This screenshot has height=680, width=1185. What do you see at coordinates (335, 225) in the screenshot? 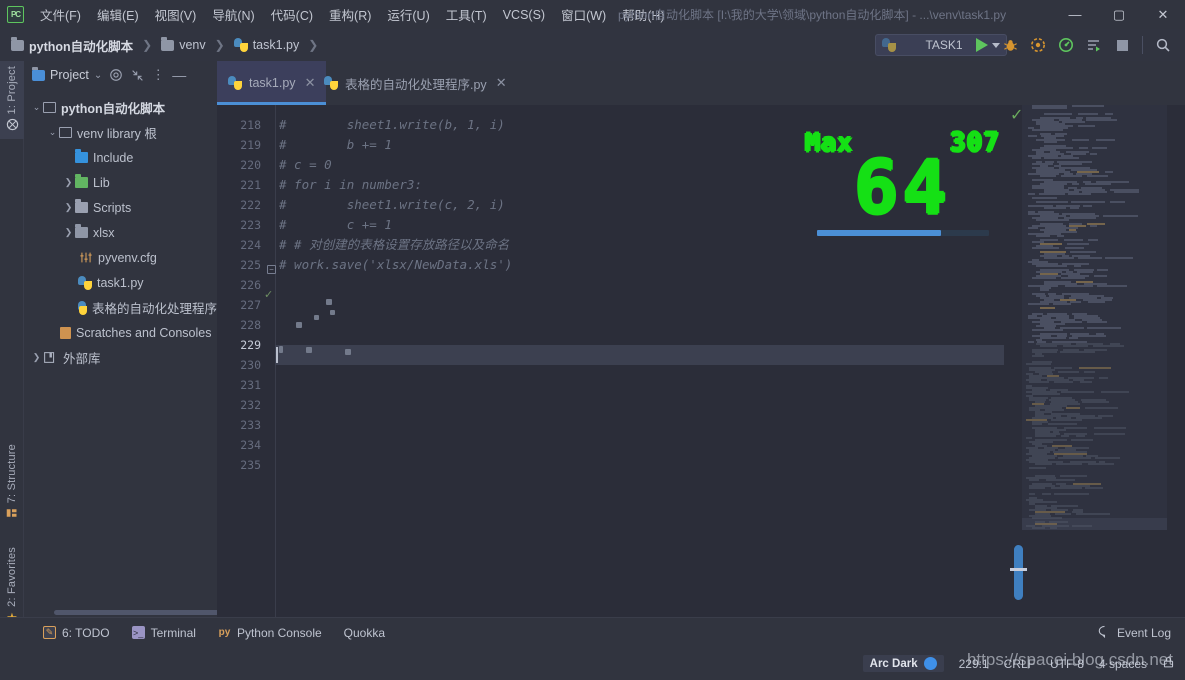
I see `code-line: # c += 1` at bounding box center [335, 225].